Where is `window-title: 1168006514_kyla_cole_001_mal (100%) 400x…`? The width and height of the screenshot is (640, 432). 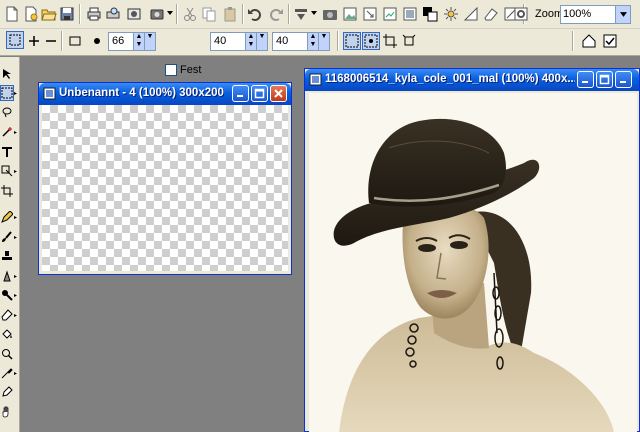
window-title: 1168006514_kyla_cole_001_mal (100%) 400x… is located at coordinates (450, 79).